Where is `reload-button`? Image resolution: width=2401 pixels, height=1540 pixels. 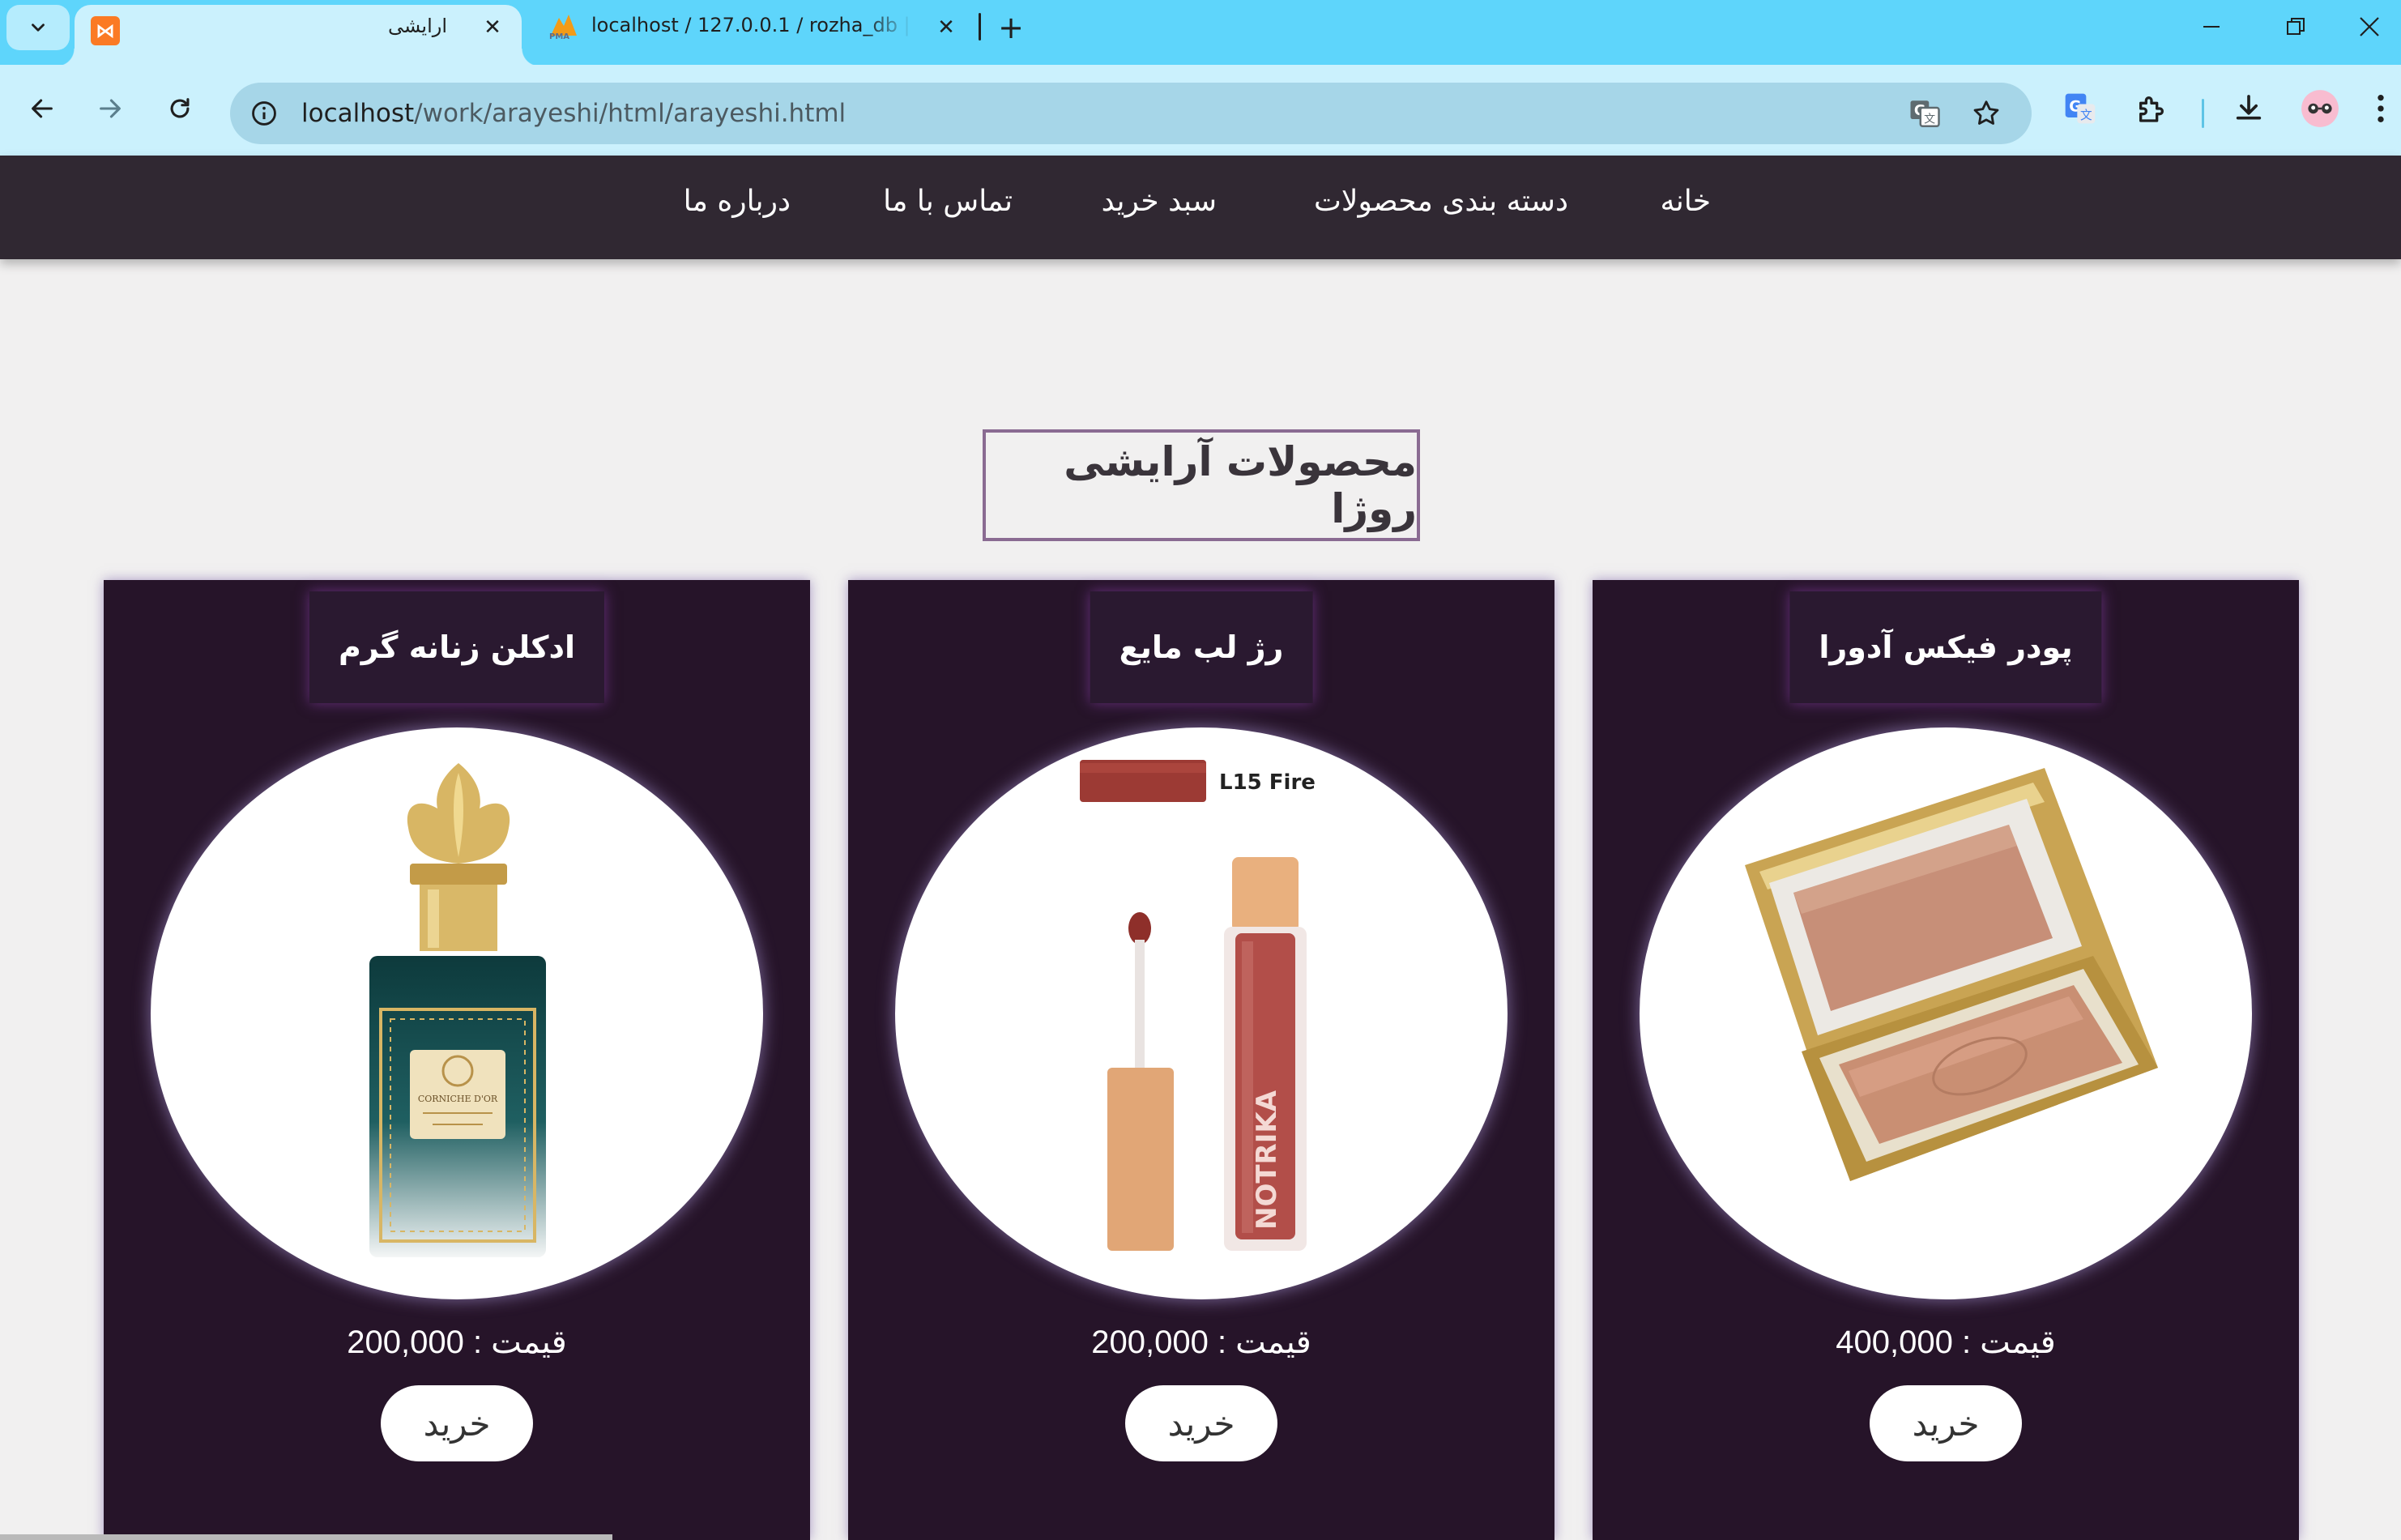
reload-button is located at coordinates (180, 109).